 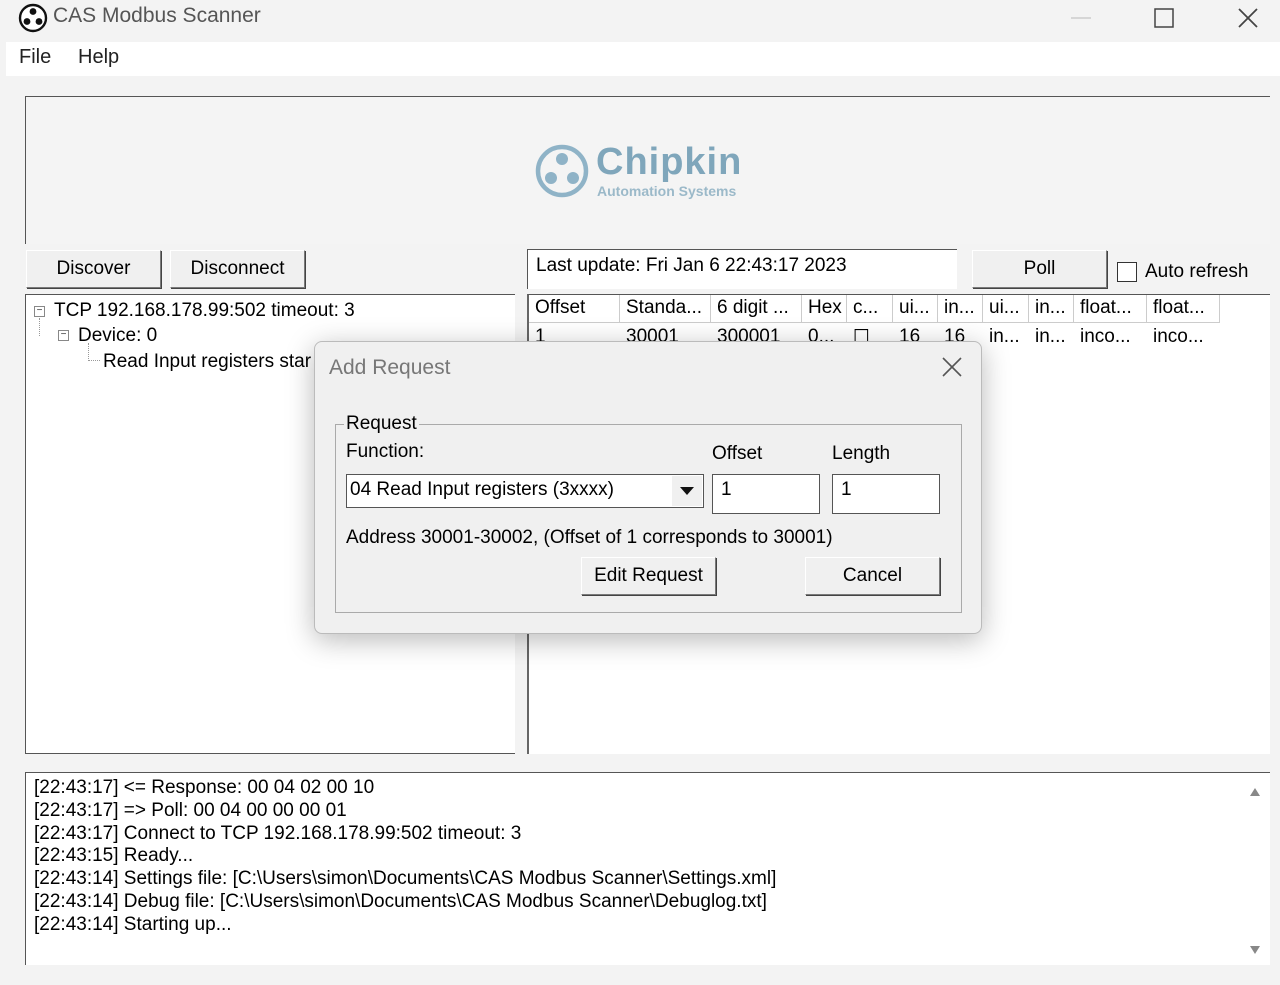 I want to click on close-button, so click(x=1242, y=18).